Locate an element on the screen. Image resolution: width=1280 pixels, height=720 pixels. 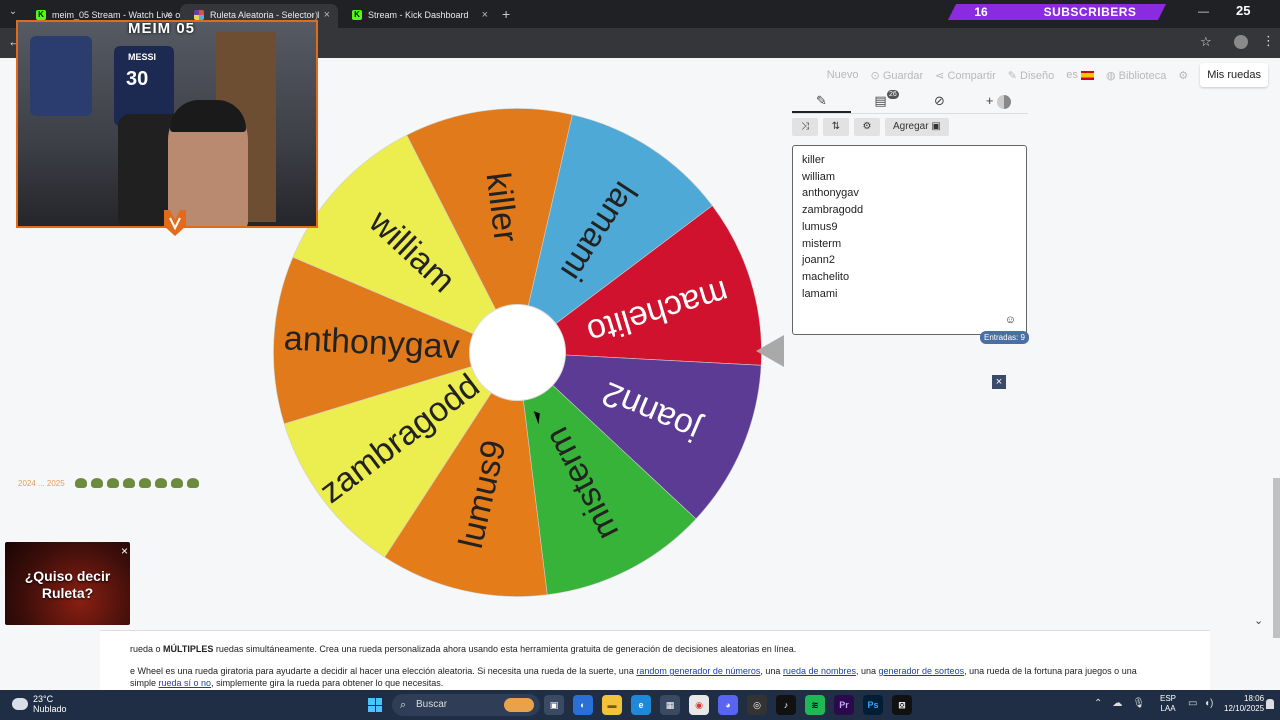
wheel-center is located at coordinates (517, 352).